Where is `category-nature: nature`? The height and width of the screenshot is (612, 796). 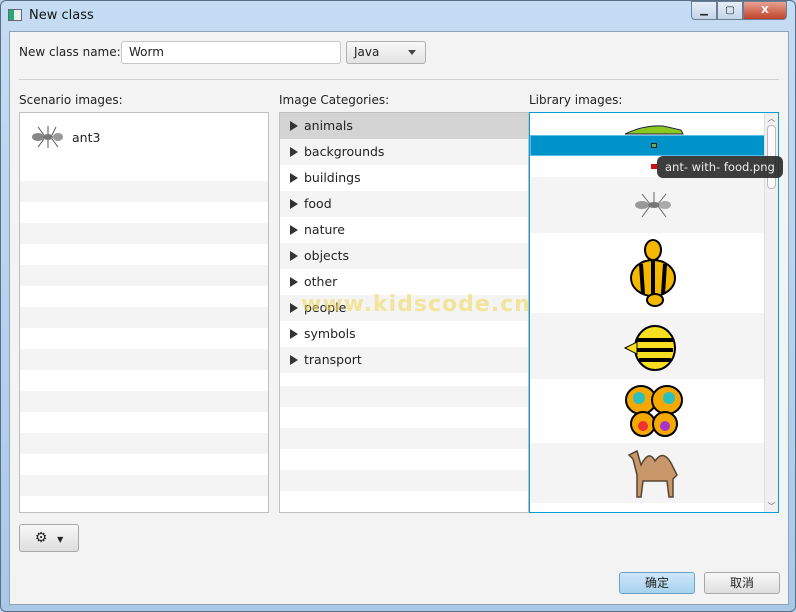
category-nature: nature is located at coordinates (404, 230).